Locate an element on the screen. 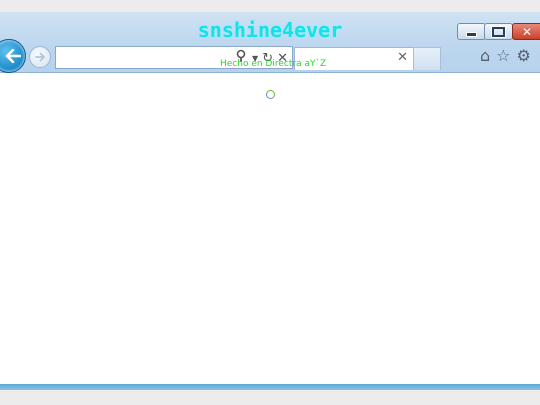  new-tab-button is located at coordinates (427, 58).